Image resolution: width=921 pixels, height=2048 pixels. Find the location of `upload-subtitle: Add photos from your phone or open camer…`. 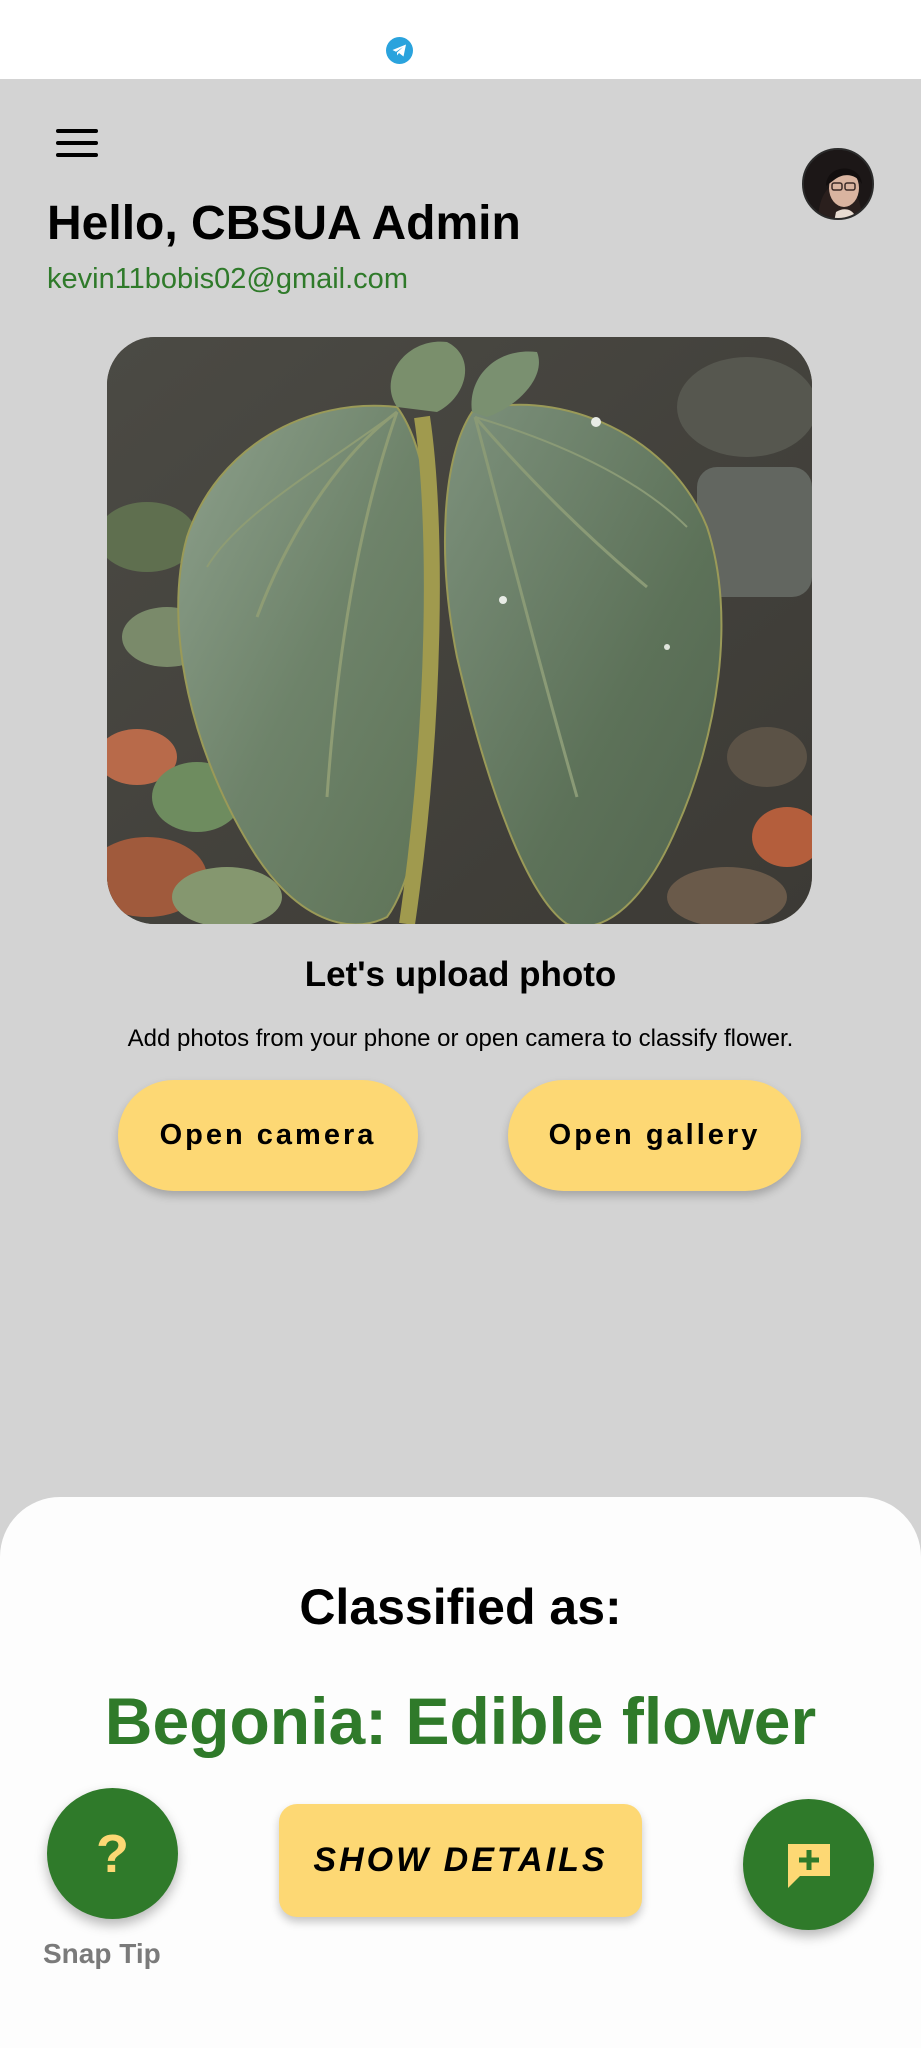

upload-subtitle: Add photos from your phone or open camer… is located at coordinates (460, 1038).